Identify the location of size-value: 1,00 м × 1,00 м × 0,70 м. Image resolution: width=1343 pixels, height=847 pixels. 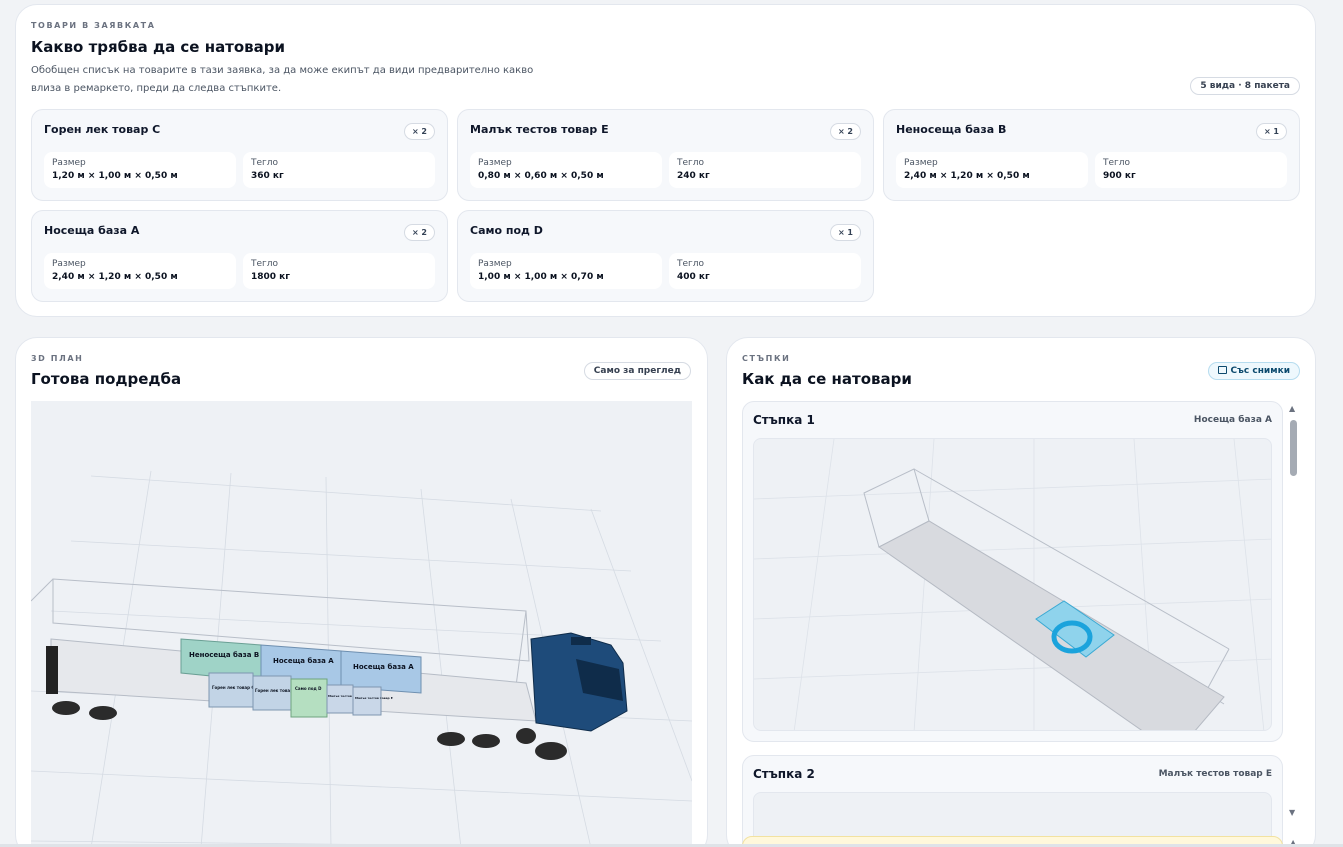
(541, 277).